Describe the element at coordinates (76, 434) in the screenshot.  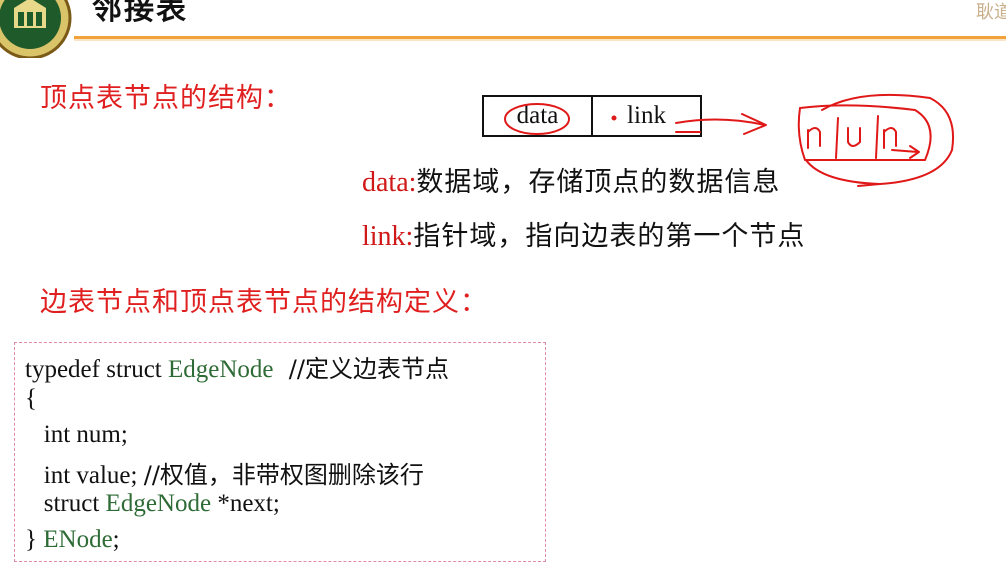
I see `code-line: int num;` at that location.